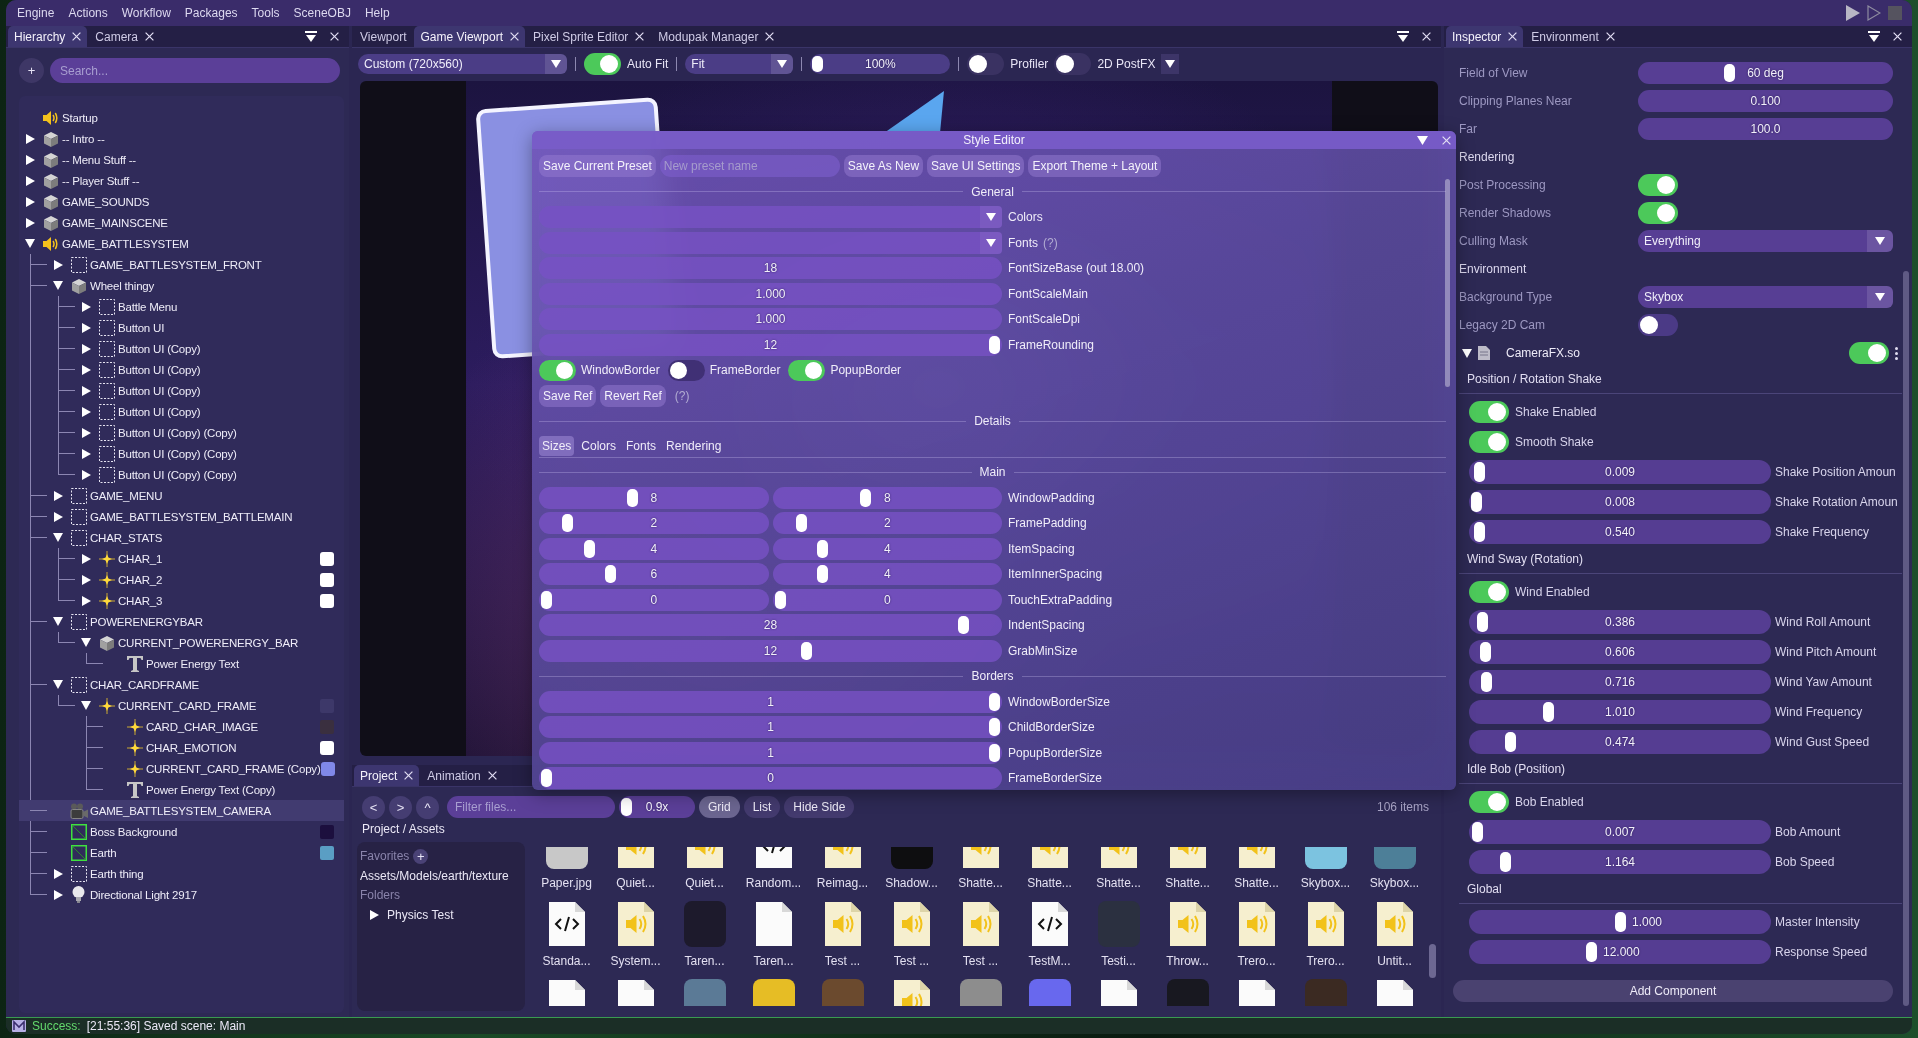 The height and width of the screenshot is (1038, 1918). What do you see at coordinates (181, 180) in the screenshot?
I see `tree-item: -- Player Stuff --` at bounding box center [181, 180].